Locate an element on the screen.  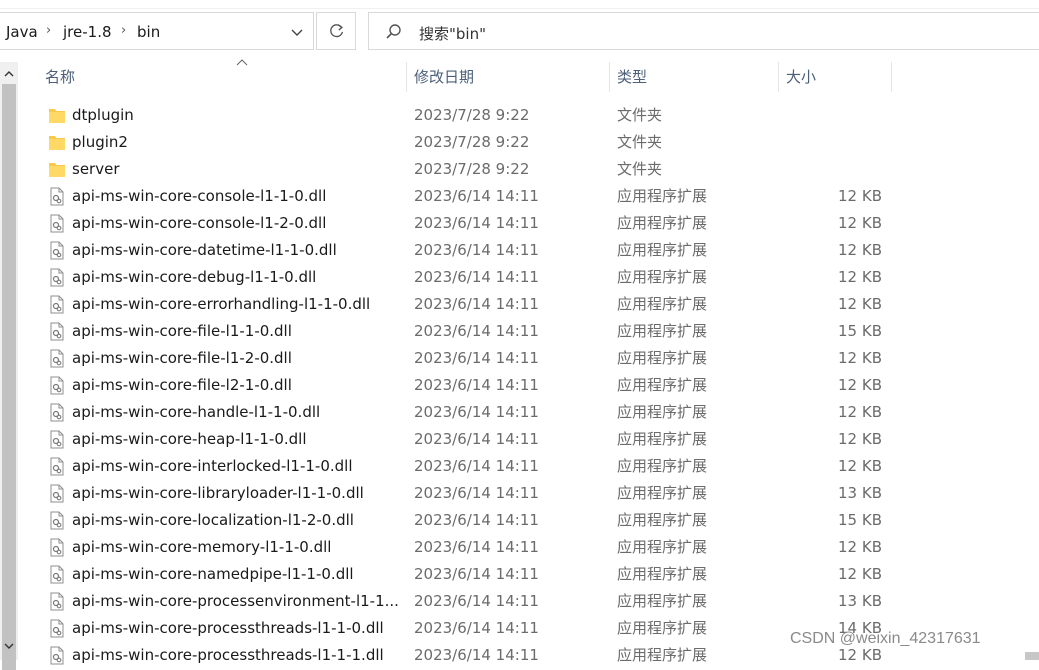
file-name: api-ms-win-core-interlocked-l1-1-0.dll is located at coordinates (212, 466).